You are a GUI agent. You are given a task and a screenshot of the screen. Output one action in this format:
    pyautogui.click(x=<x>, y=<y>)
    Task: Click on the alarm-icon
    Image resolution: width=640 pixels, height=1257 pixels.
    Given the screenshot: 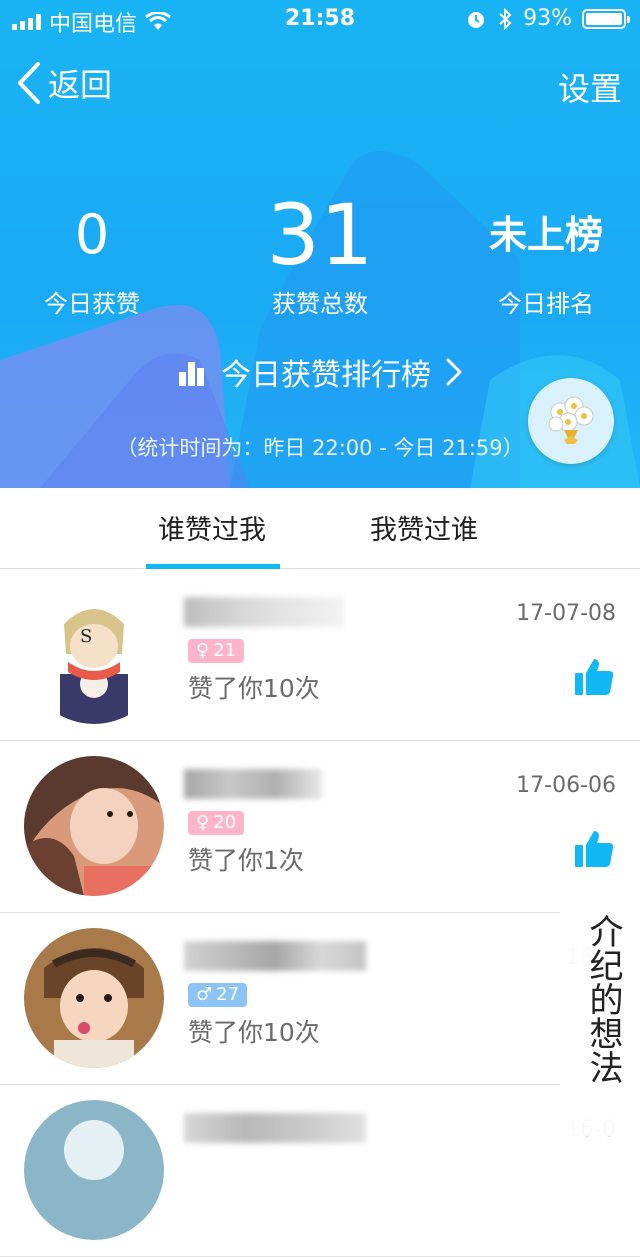 What is the action you would take?
    pyautogui.click(x=476, y=19)
    